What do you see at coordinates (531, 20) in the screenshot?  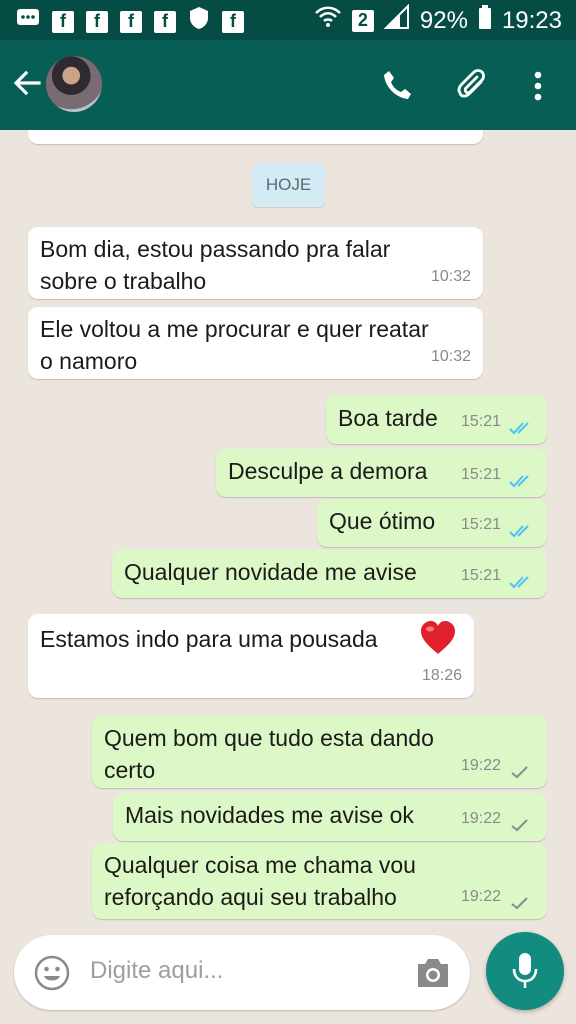 I see `clock: 19:23` at bounding box center [531, 20].